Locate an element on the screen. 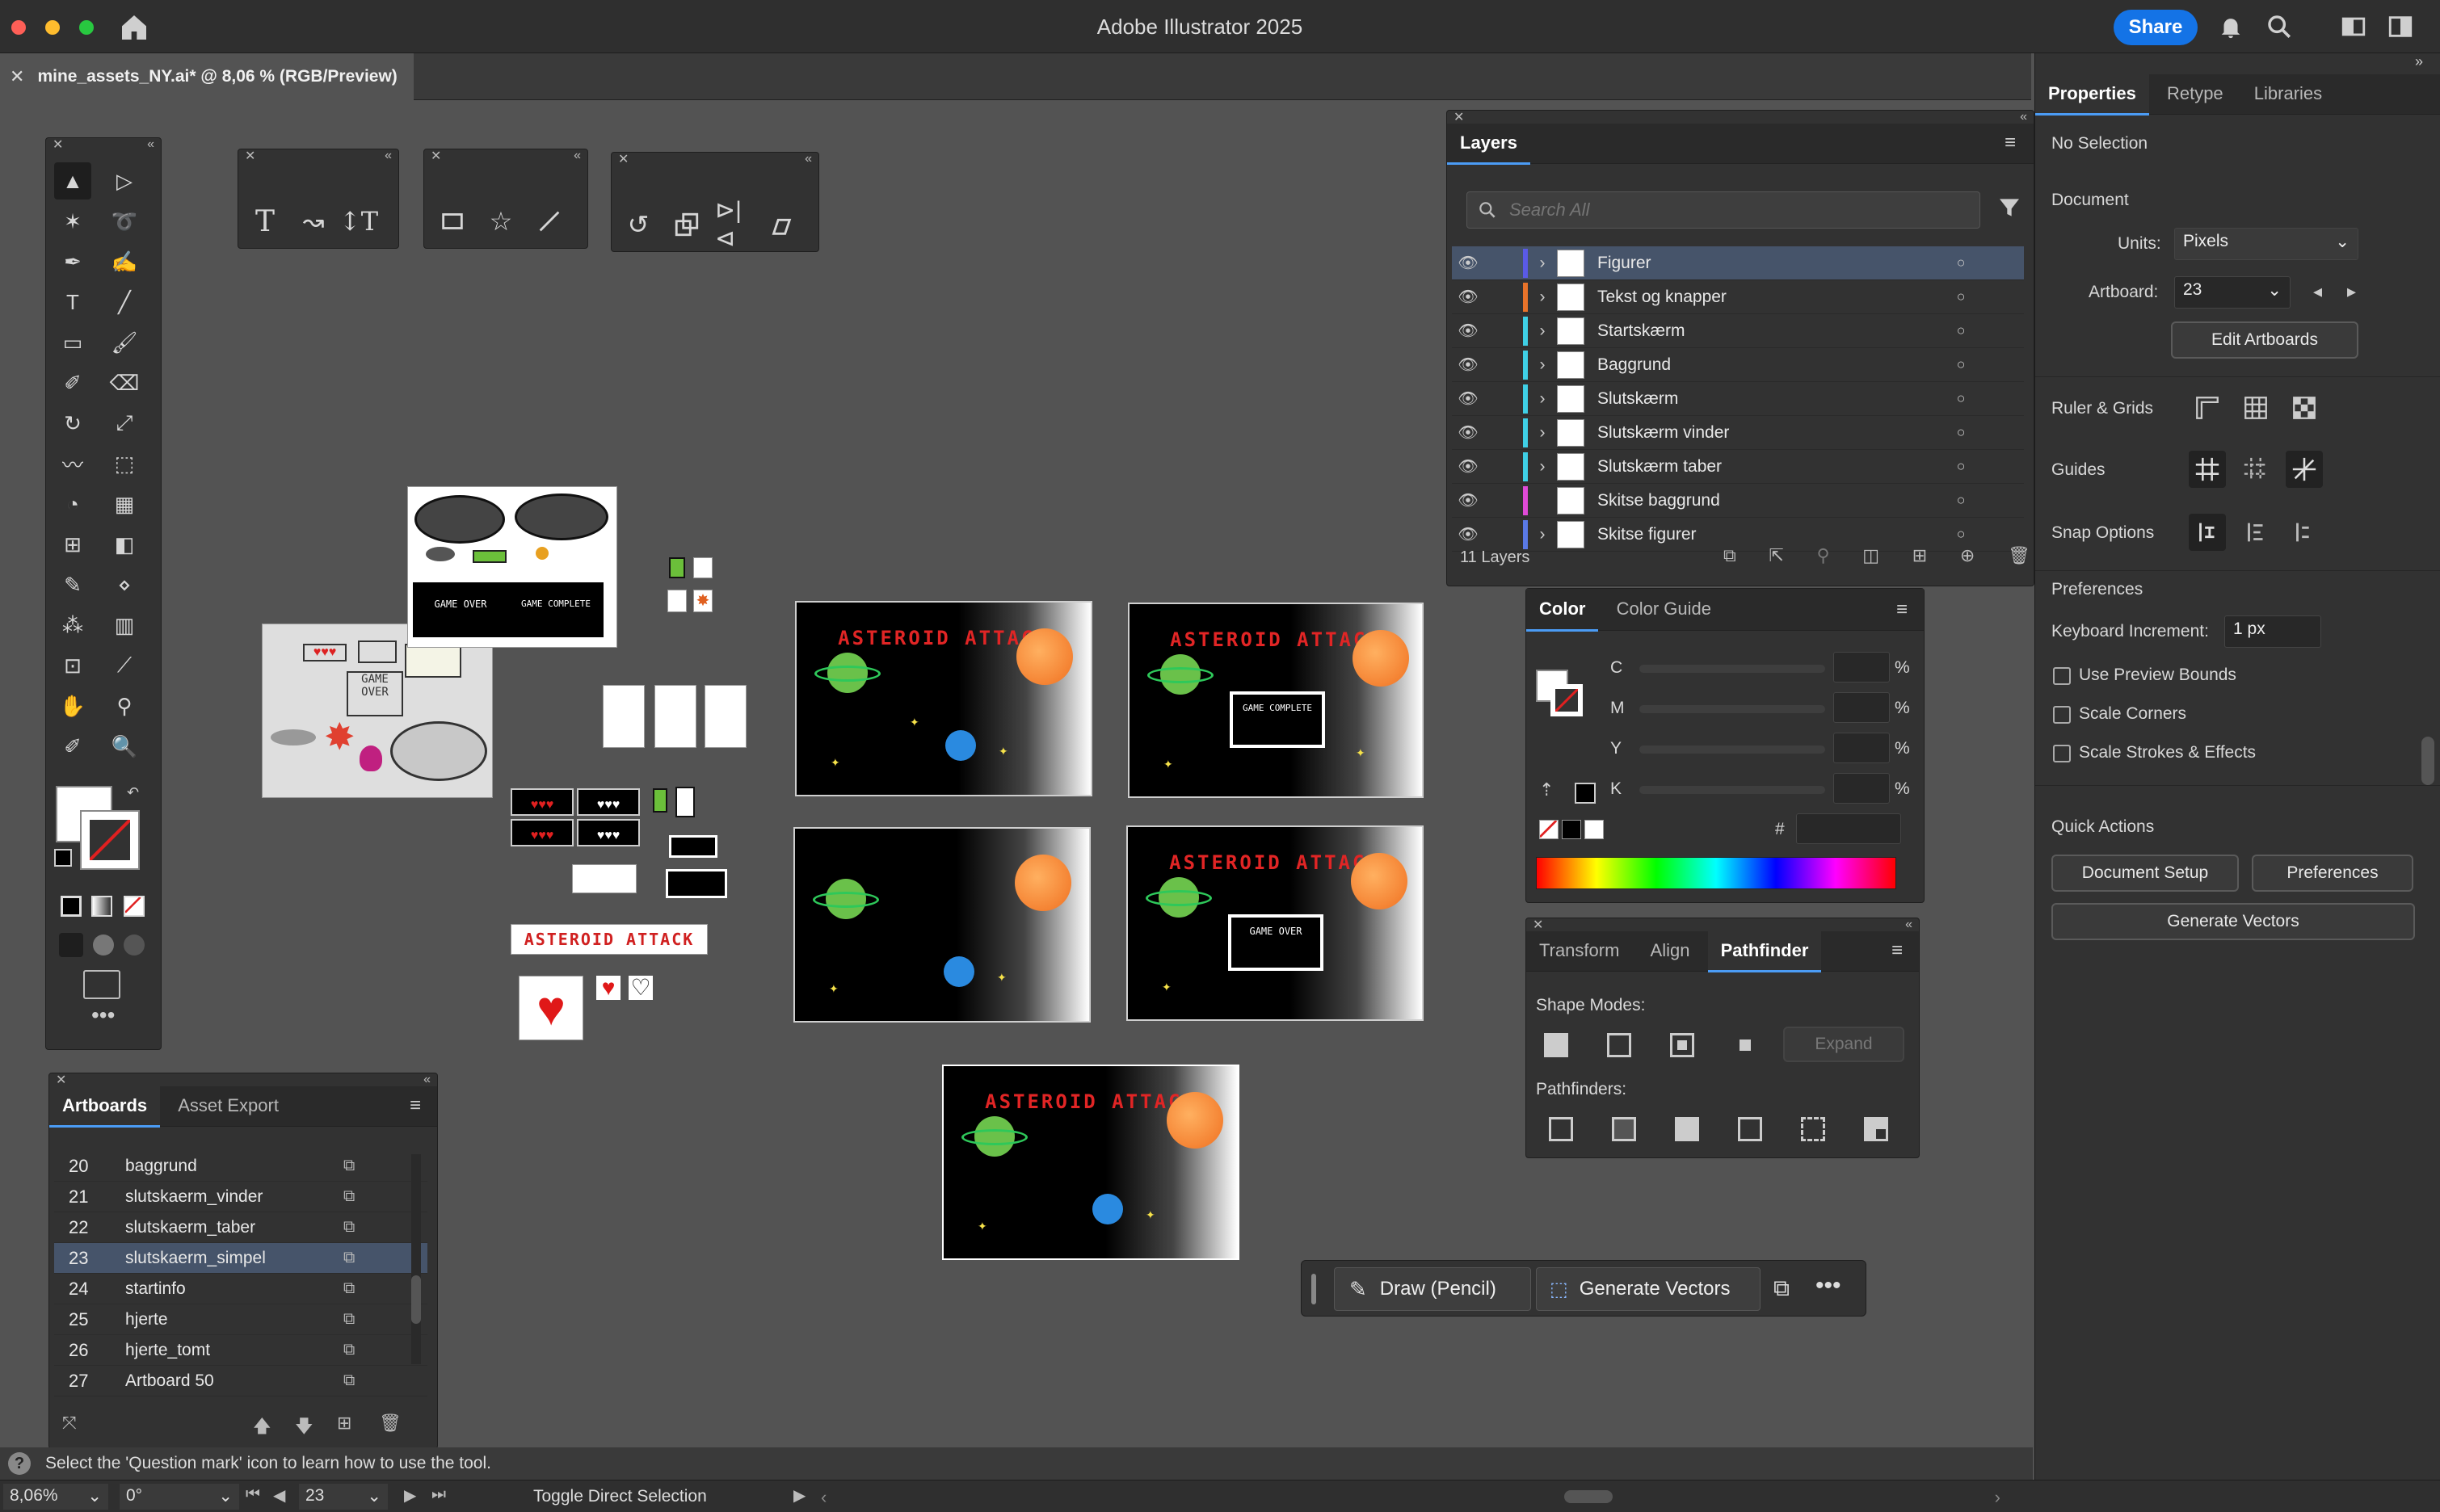  blend-tool-icon: ⋄ is located at coordinates (124, 585).